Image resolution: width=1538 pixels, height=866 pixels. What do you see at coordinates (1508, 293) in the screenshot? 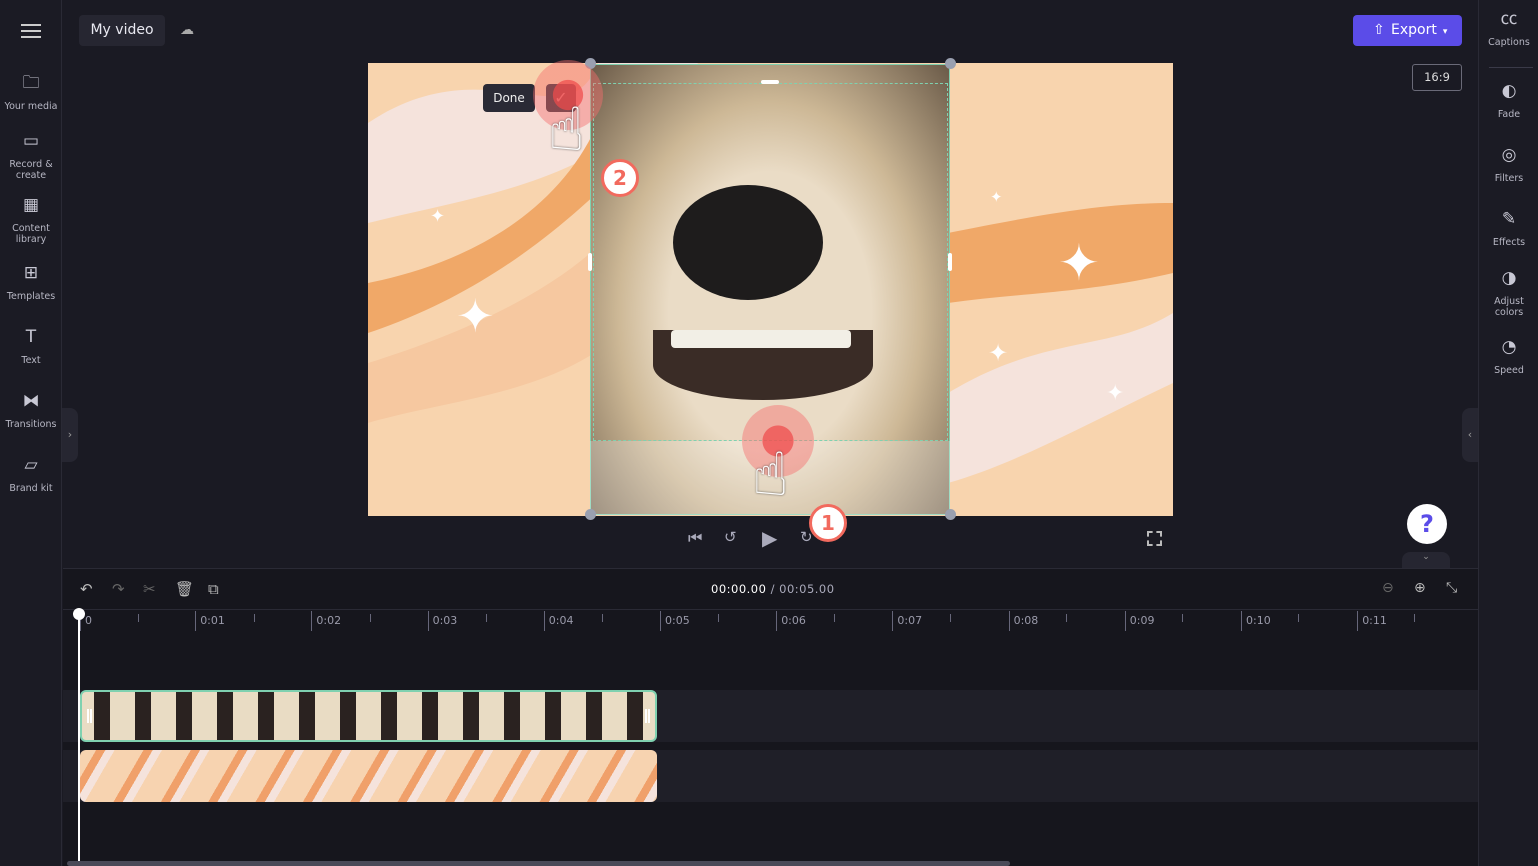
I see `rightbar-item-adjust-colors: ◑ Adjust colors` at bounding box center [1508, 293].